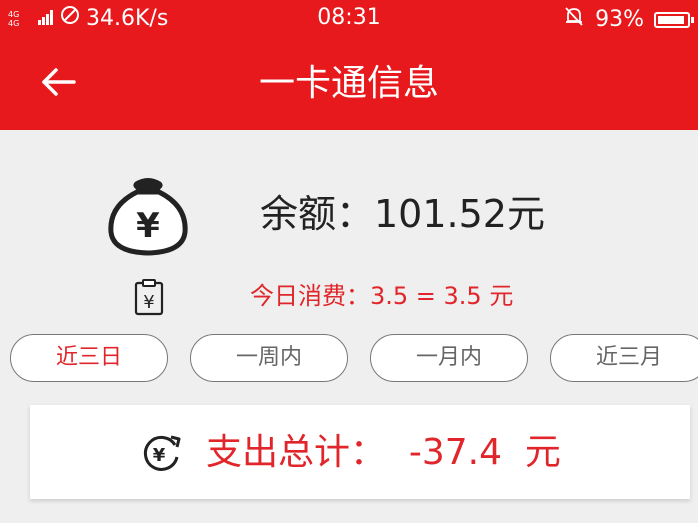 The height and width of the screenshot is (523, 698). I want to click on battery-percent: 93%, so click(619, 19).